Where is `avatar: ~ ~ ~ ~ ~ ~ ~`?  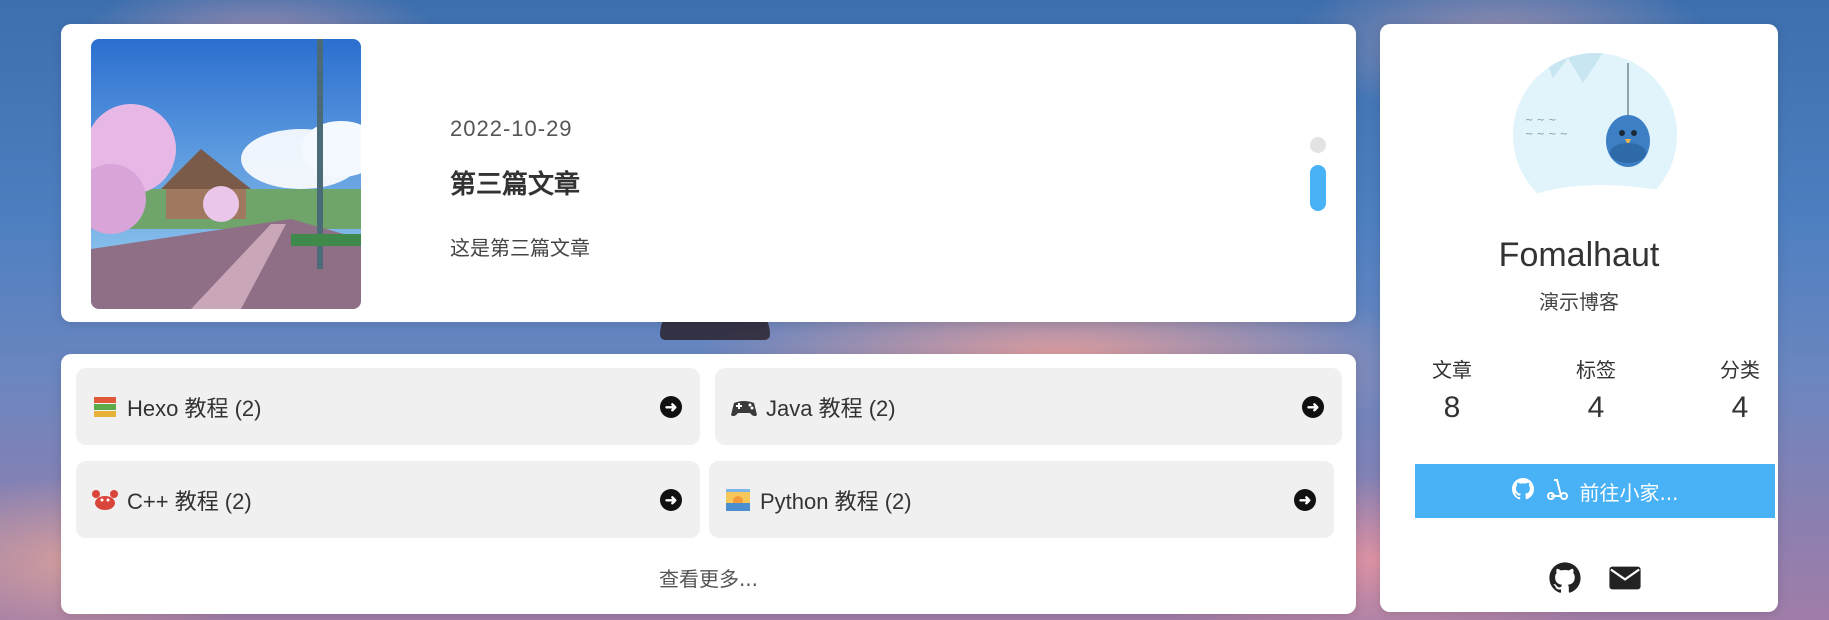 avatar: ~ ~ ~ ~ ~ ~ ~ is located at coordinates (1595, 135).